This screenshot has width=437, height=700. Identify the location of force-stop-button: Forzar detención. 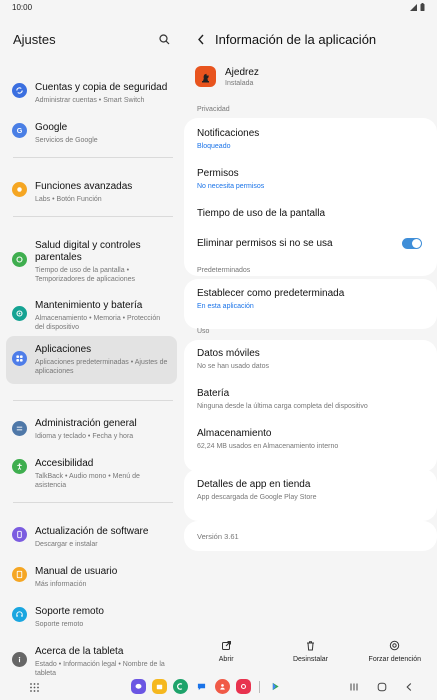
(395, 656).